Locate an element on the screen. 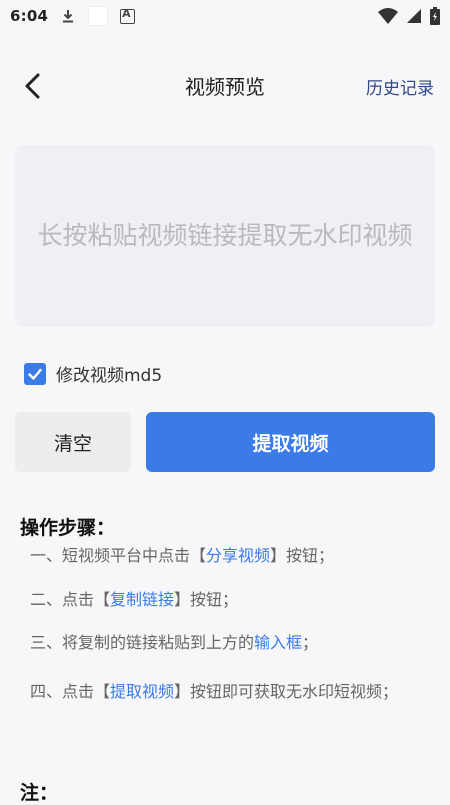 This screenshot has height=805, width=450. step-4-suffix: 】按钮即可获取无水印短视频； is located at coordinates (286, 691).